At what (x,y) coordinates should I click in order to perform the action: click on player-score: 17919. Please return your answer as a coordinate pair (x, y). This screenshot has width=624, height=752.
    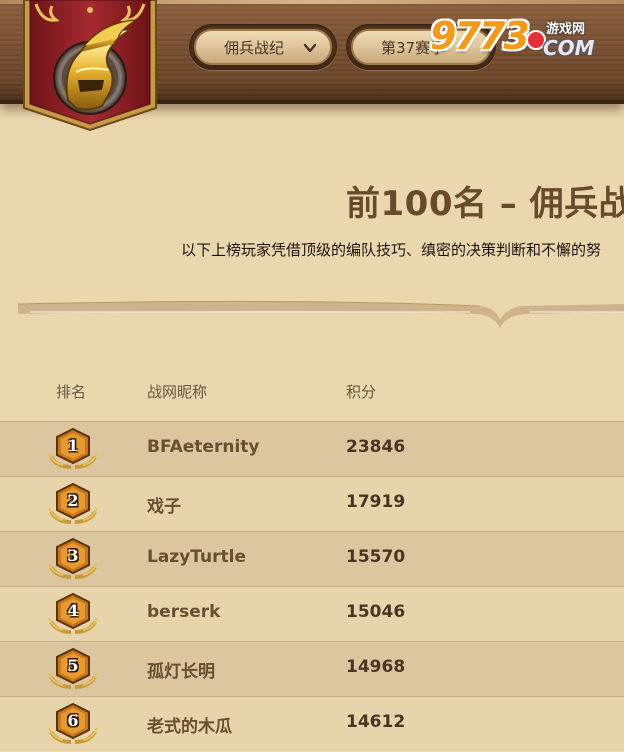
    Looking at the image, I should click on (376, 502).